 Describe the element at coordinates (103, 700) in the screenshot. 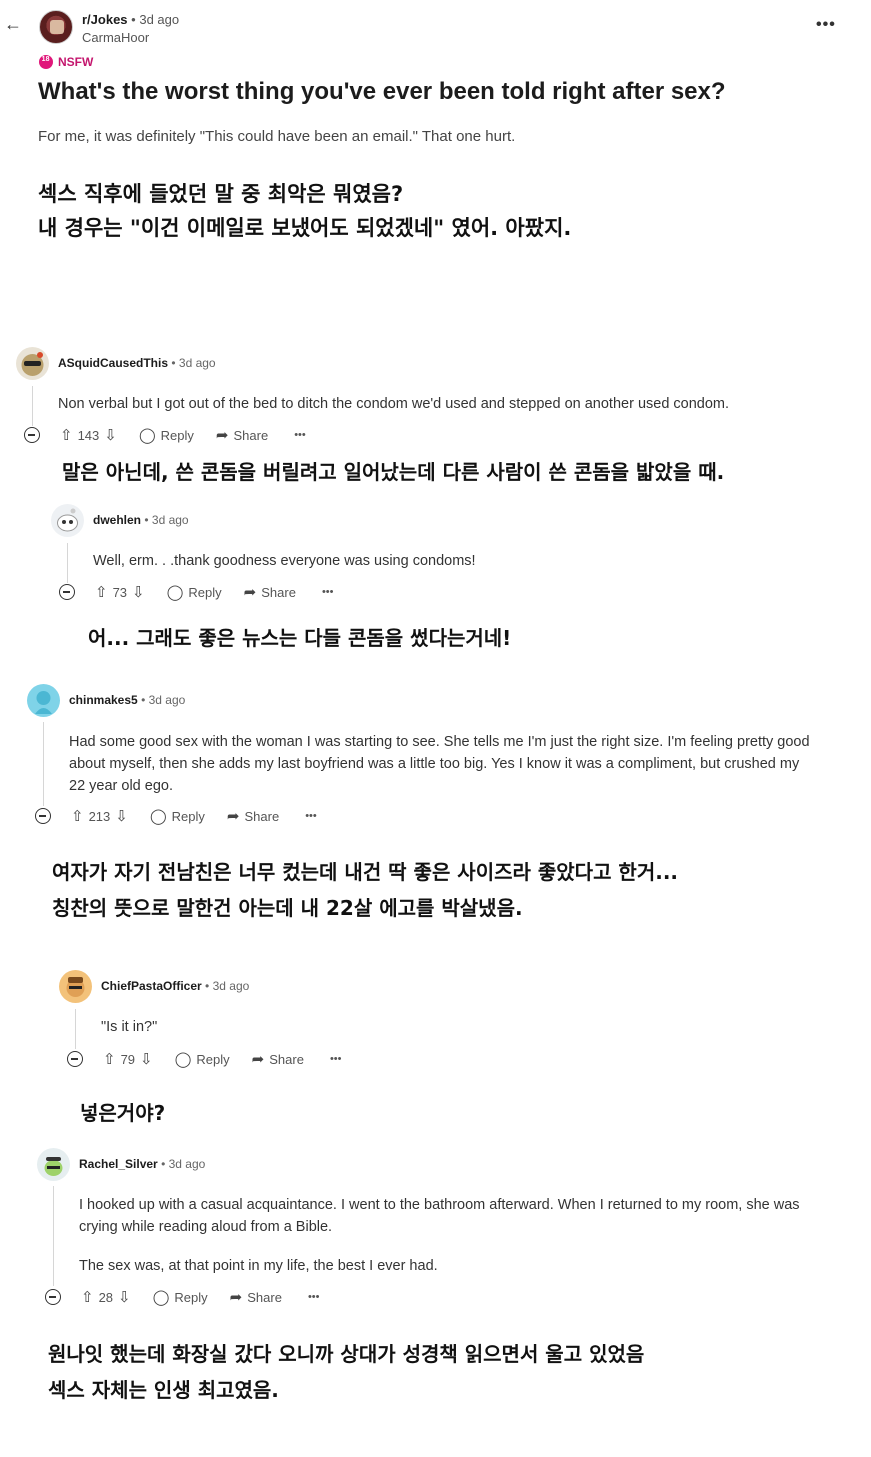

I see `comment-author: chinmakes5` at that location.